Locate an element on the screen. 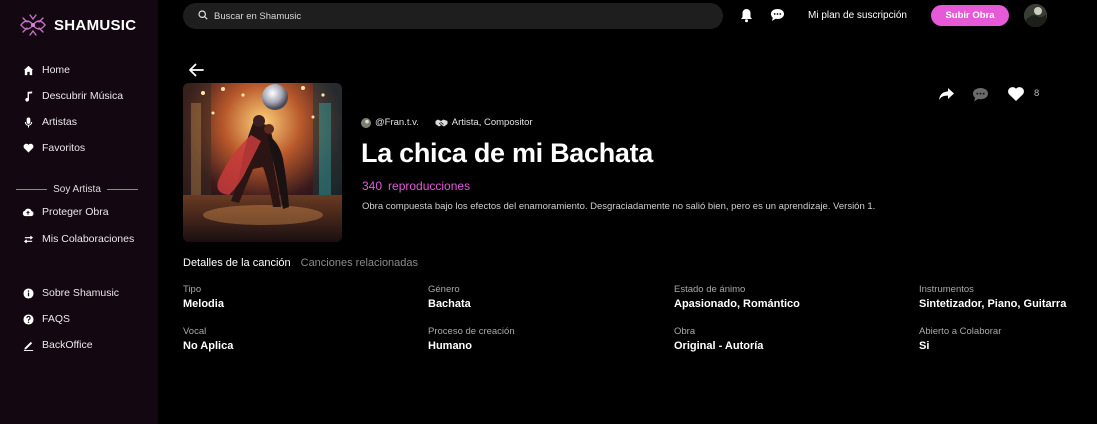 This screenshot has height=424, width=1097. sidebar-item-faqs: FAQS is located at coordinates (46, 319).